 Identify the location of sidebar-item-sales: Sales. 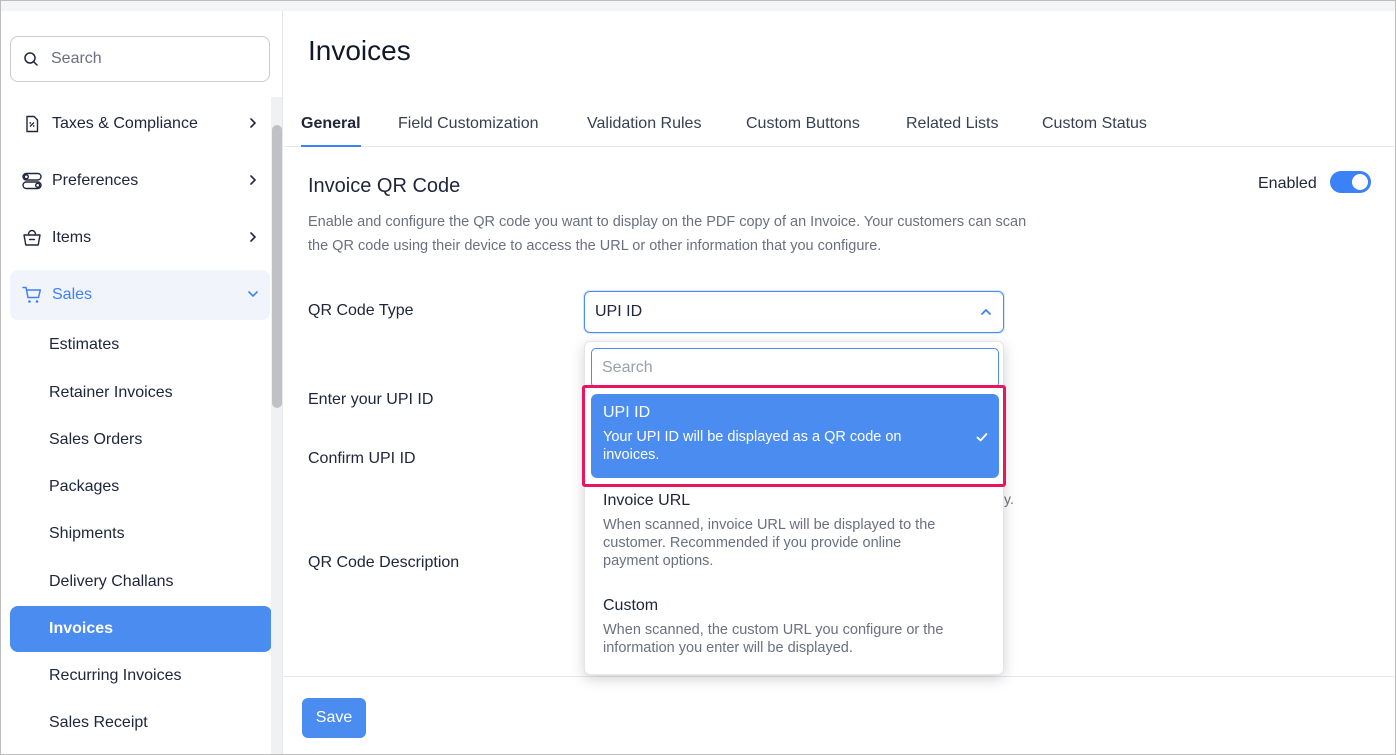
(140, 295).